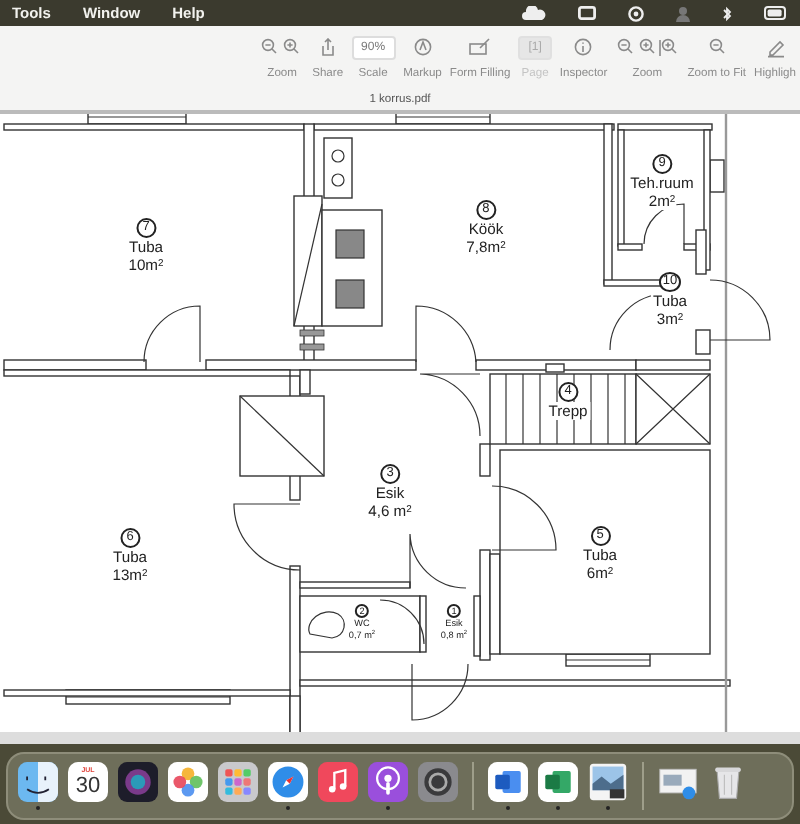 The image size is (800, 824). Describe the element at coordinates (327, 48) in the screenshot. I see `share-icon` at that location.